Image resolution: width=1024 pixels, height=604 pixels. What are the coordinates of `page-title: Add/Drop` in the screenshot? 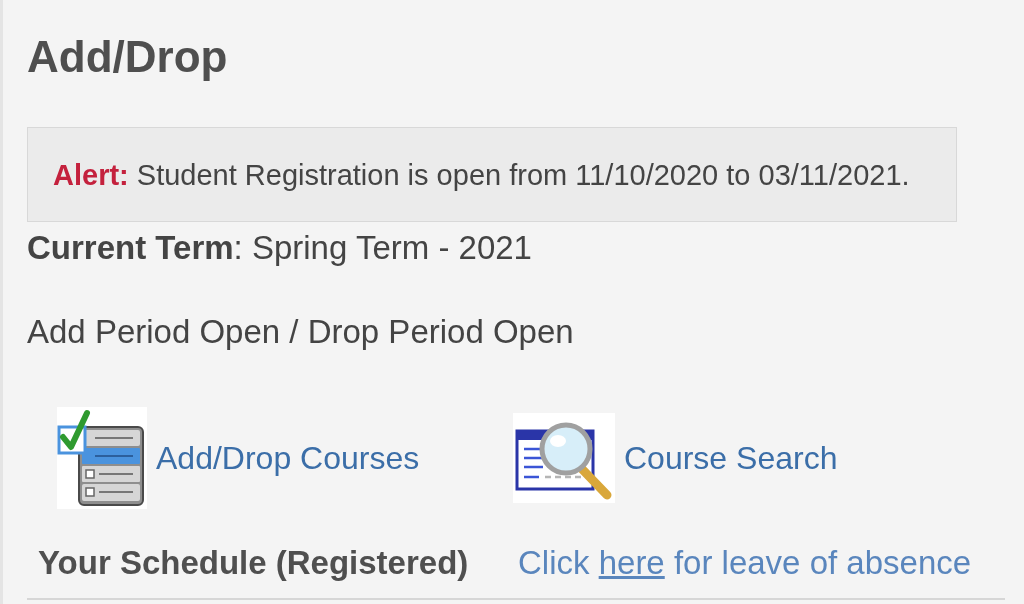 It's located at (128, 57).